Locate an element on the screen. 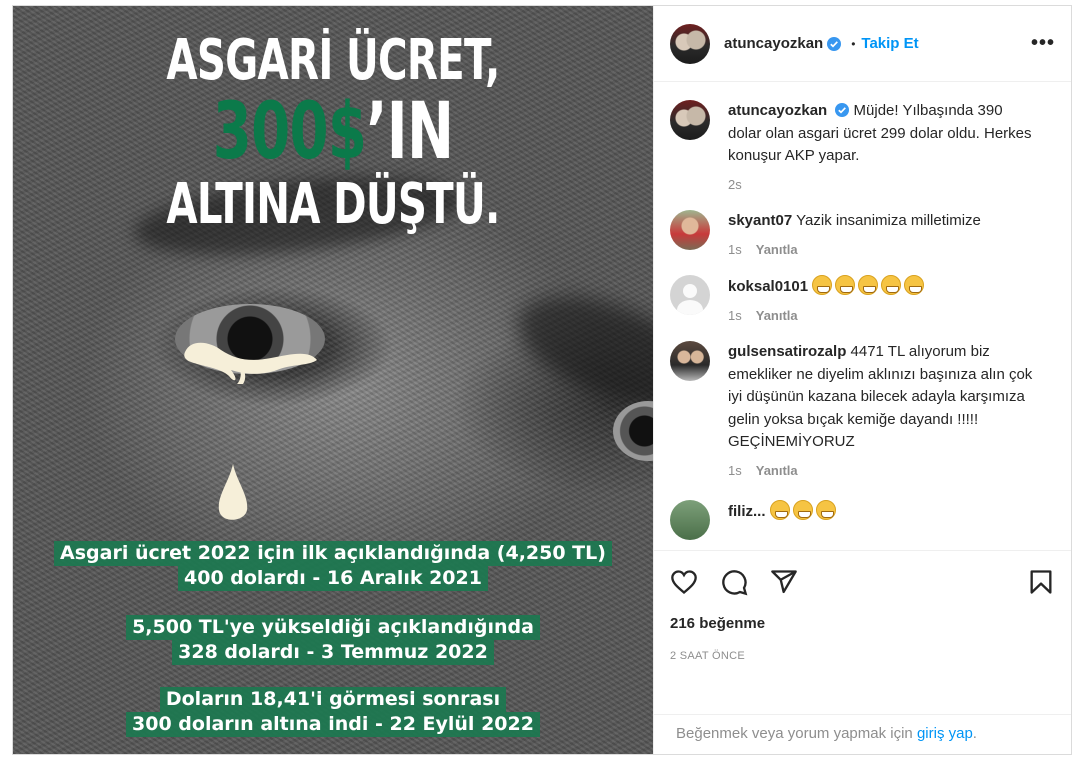 Image resolution: width=1086 pixels, height=763 pixels. commenter-username: gulsensatirozalp is located at coordinates (787, 351).